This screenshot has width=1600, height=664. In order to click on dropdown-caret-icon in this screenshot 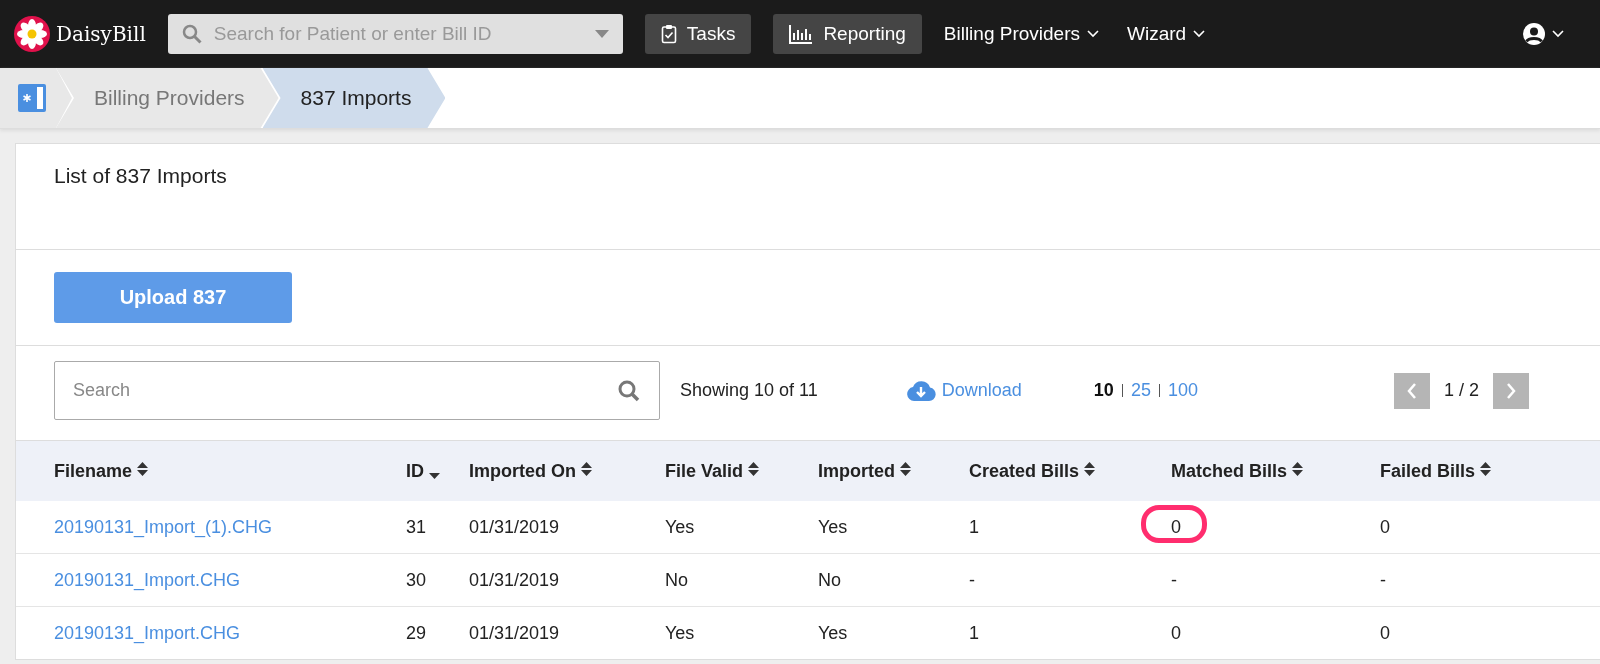, I will do `click(601, 34)`.